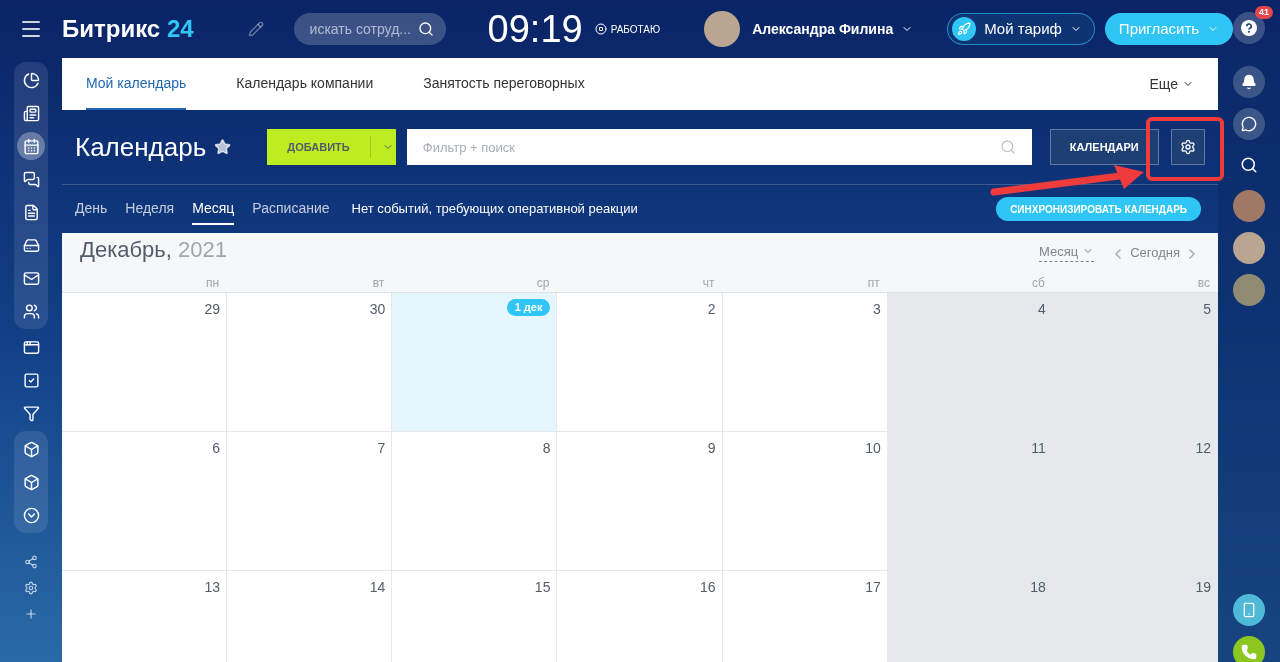  What do you see at coordinates (378, 283) in the screenshot?
I see `weekday-label: вт` at bounding box center [378, 283].